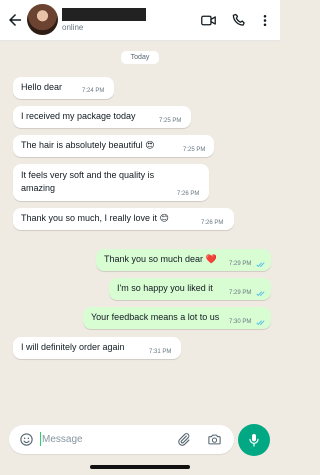  What do you see at coordinates (239, 20) in the screenshot?
I see `phone-icon` at bounding box center [239, 20].